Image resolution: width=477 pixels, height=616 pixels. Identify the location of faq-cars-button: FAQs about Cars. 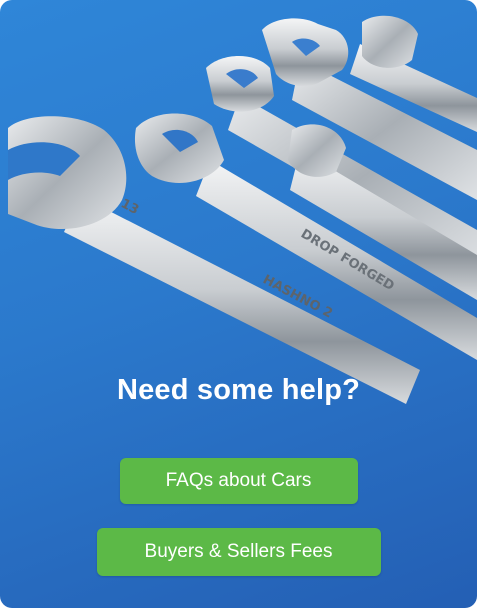
(238, 481).